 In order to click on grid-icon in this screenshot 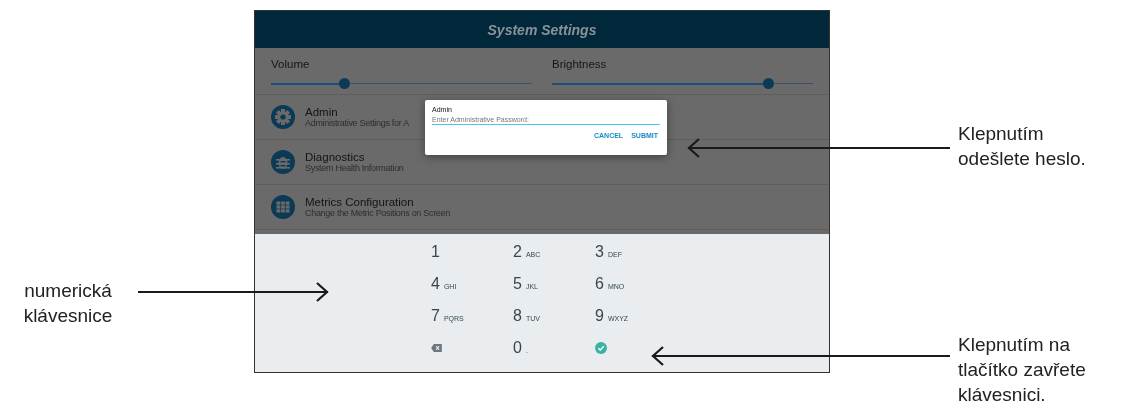, I will do `click(283, 207)`.